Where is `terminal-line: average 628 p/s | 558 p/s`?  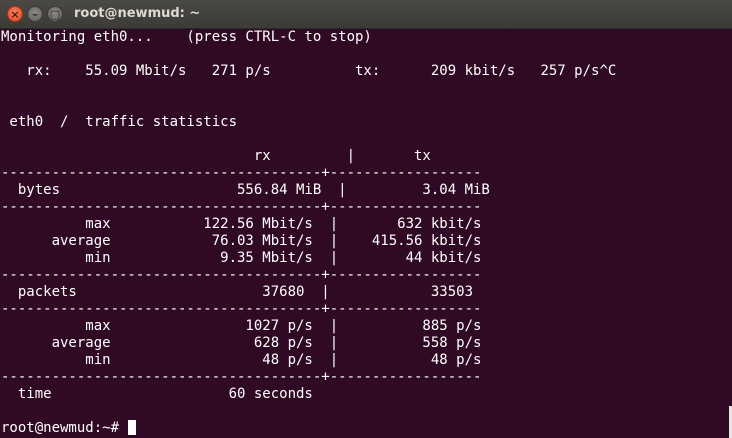
terminal-line: average 628 p/s | 558 p/s is located at coordinates (241, 343).